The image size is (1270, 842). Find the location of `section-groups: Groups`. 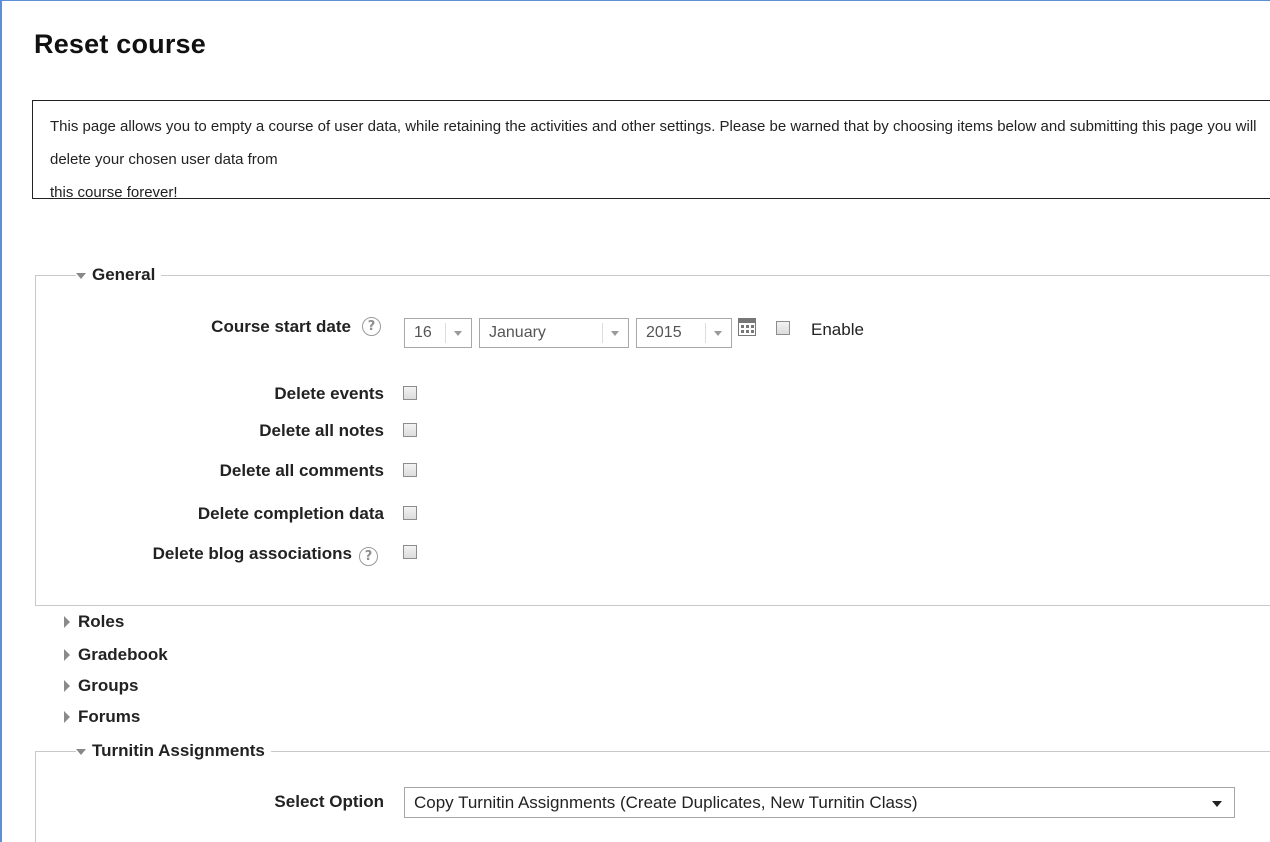

section-groups: Groups is located at coordinates (101, 686).